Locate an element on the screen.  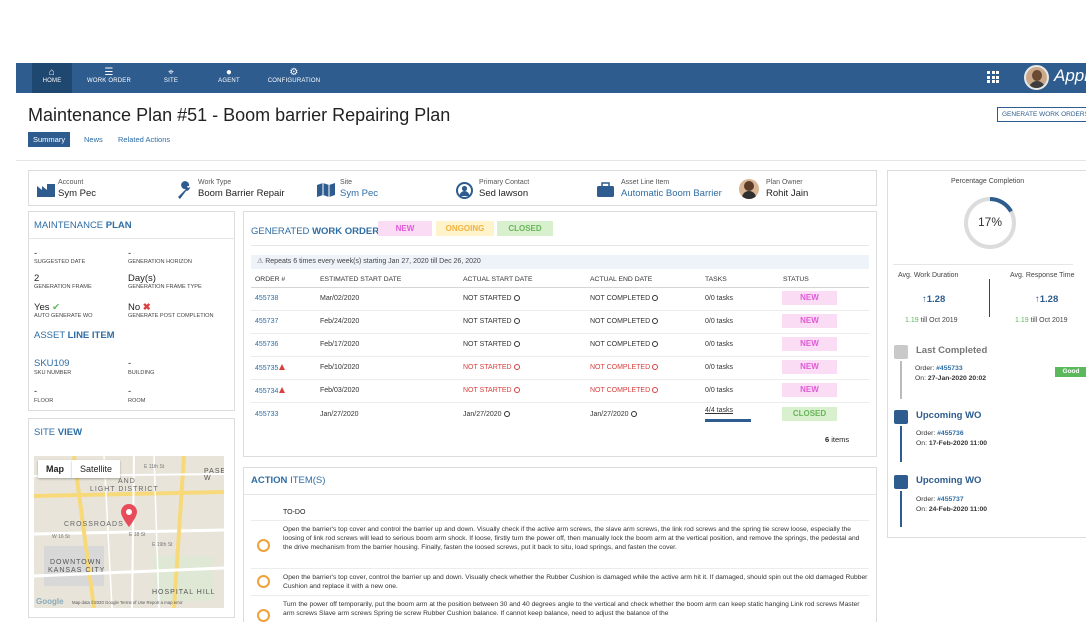
tab-related-actions: Related Actions is located at coordinates (144, 139).